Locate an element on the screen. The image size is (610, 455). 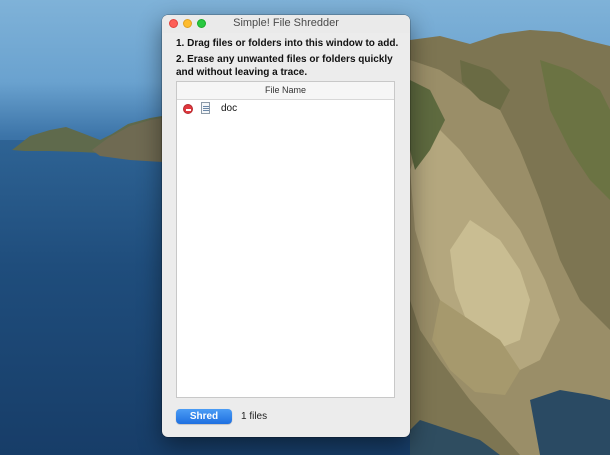
file-count-label: 1 files is located at coordinates (254, 416).